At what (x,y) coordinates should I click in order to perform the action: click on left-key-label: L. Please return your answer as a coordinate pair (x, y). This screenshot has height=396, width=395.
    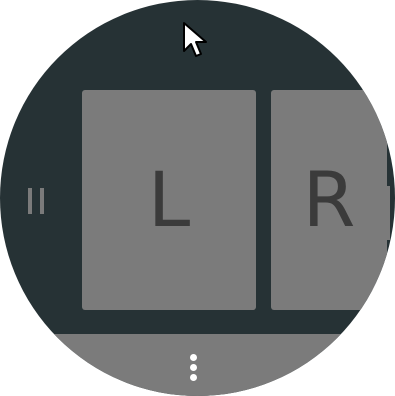
    Looking at the image, I should click on (169, 199).